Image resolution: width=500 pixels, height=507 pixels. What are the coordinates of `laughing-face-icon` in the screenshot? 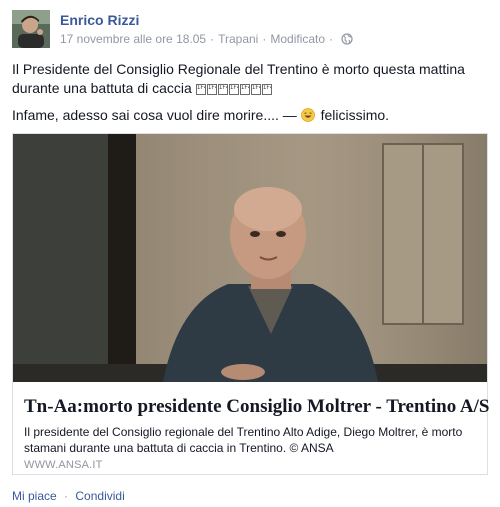 It's located at (307, 115).